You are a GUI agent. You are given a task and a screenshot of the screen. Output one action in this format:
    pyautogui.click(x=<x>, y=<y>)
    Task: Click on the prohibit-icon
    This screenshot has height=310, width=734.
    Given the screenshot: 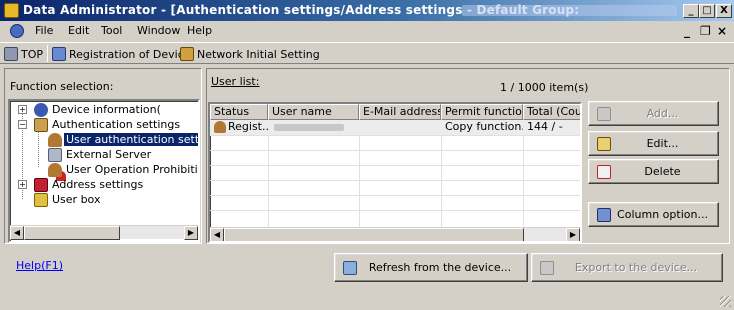 What is the action you would take?
    pyautogui.click(x=55, y=170)
    